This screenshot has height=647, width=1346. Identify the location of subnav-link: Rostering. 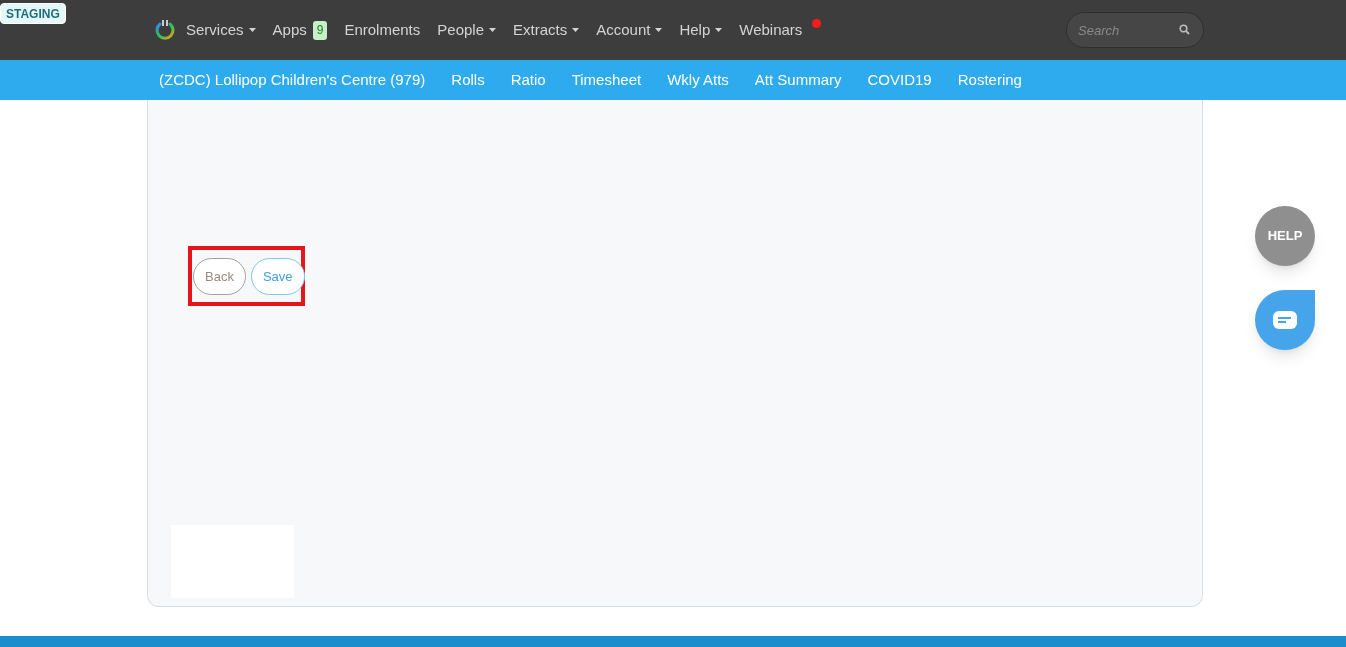
(989, 80).